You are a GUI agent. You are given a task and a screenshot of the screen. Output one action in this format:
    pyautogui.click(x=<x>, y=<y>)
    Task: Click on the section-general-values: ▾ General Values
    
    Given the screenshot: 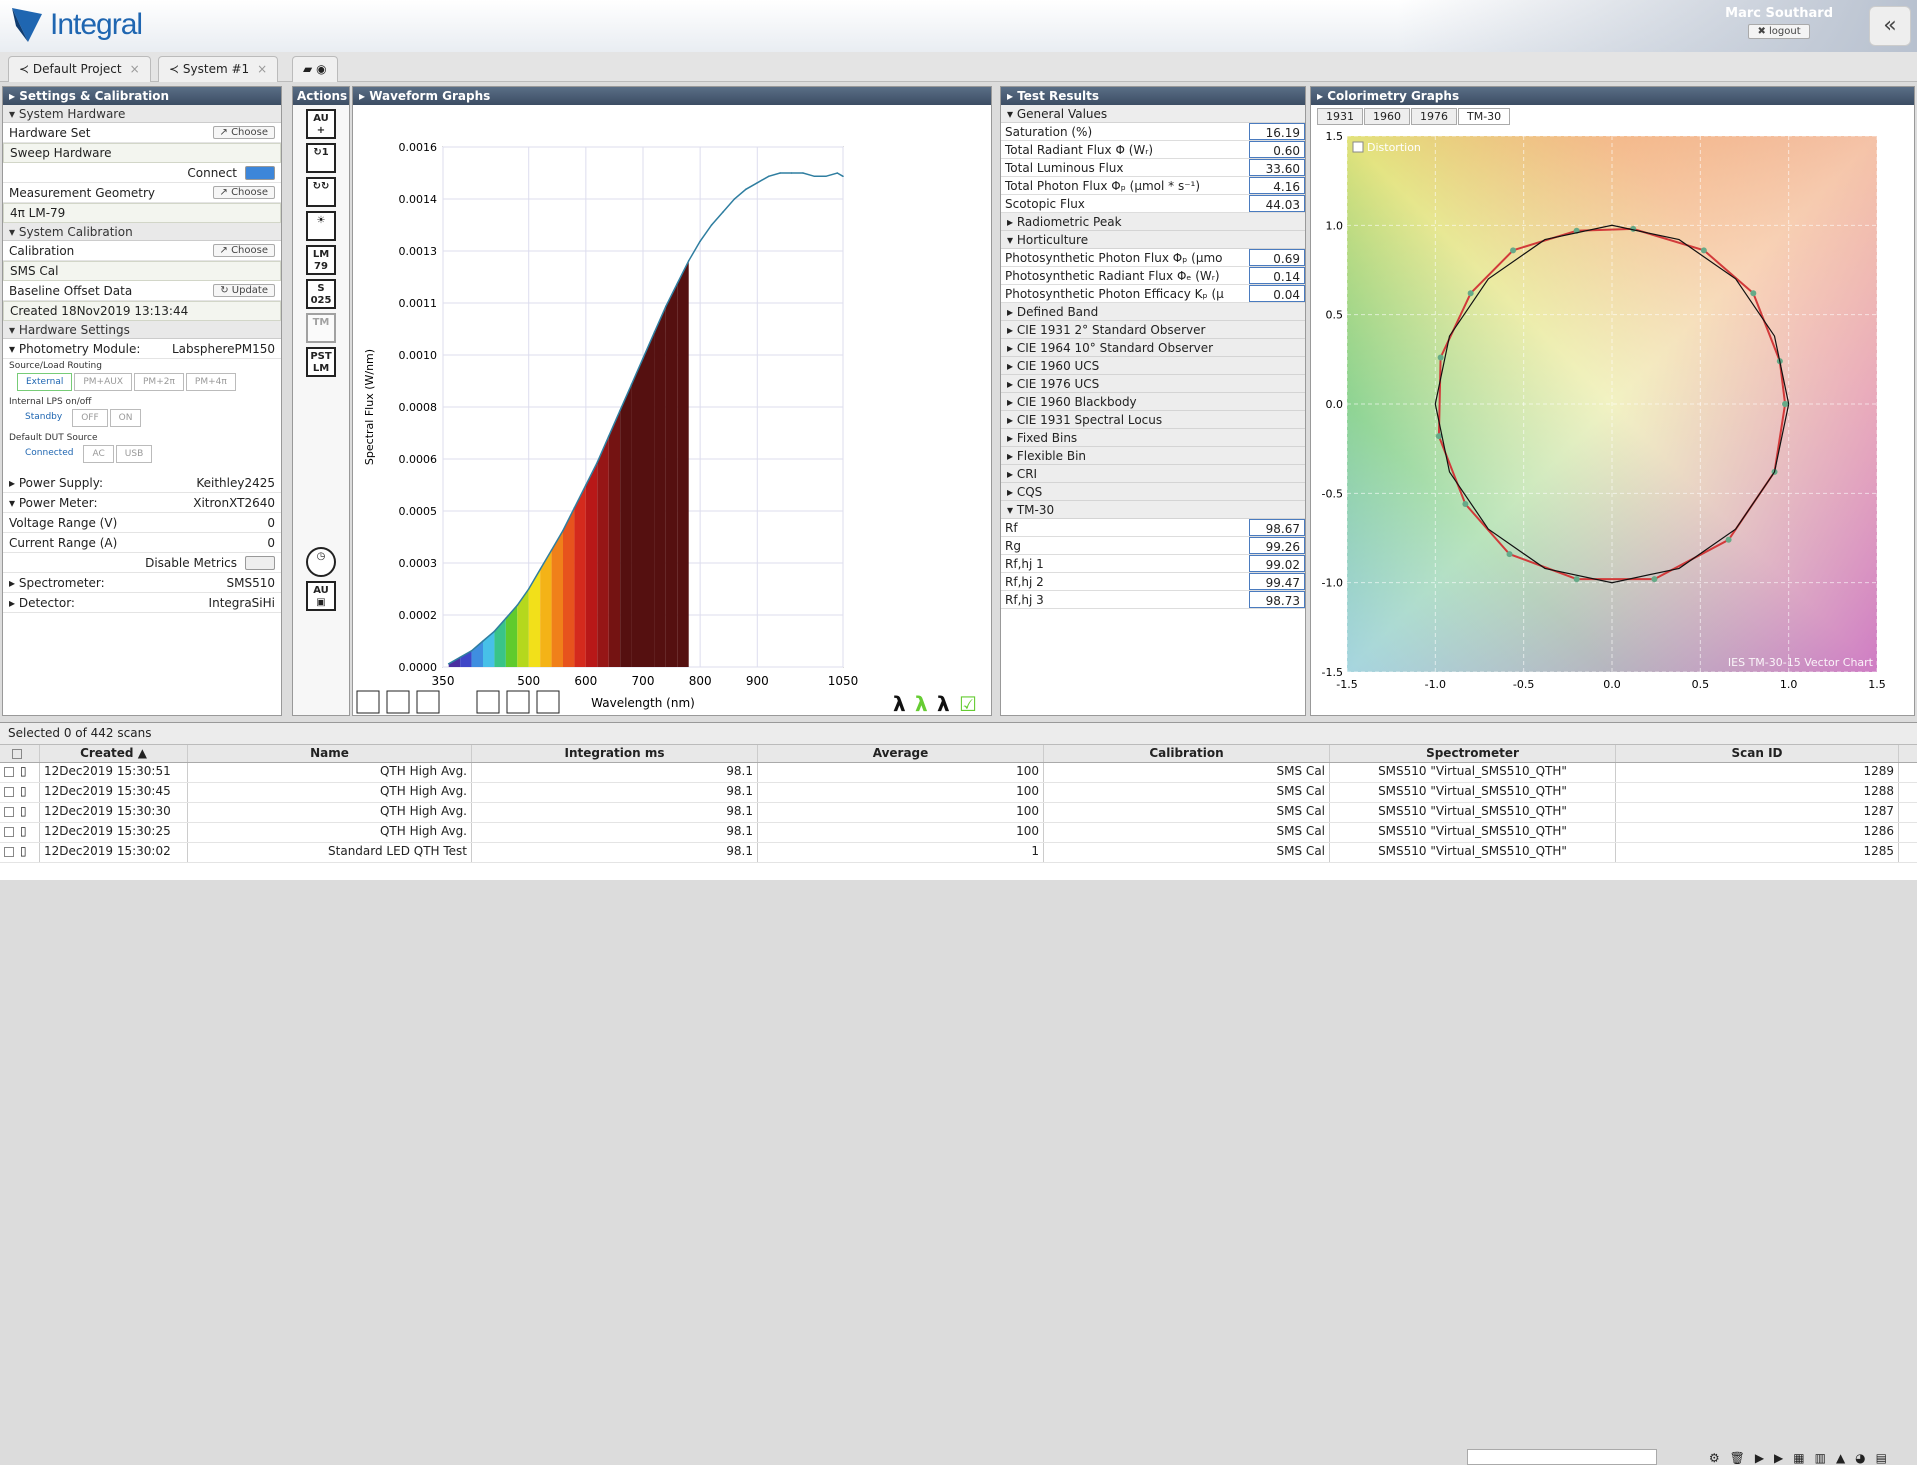 What is the action you would take?
    pyautogui.click(x=1153, y=114)
    